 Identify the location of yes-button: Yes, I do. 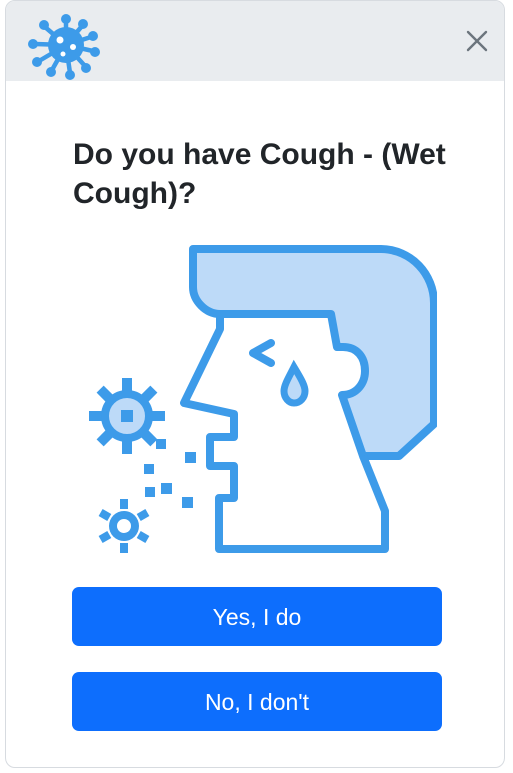
(257, 616).